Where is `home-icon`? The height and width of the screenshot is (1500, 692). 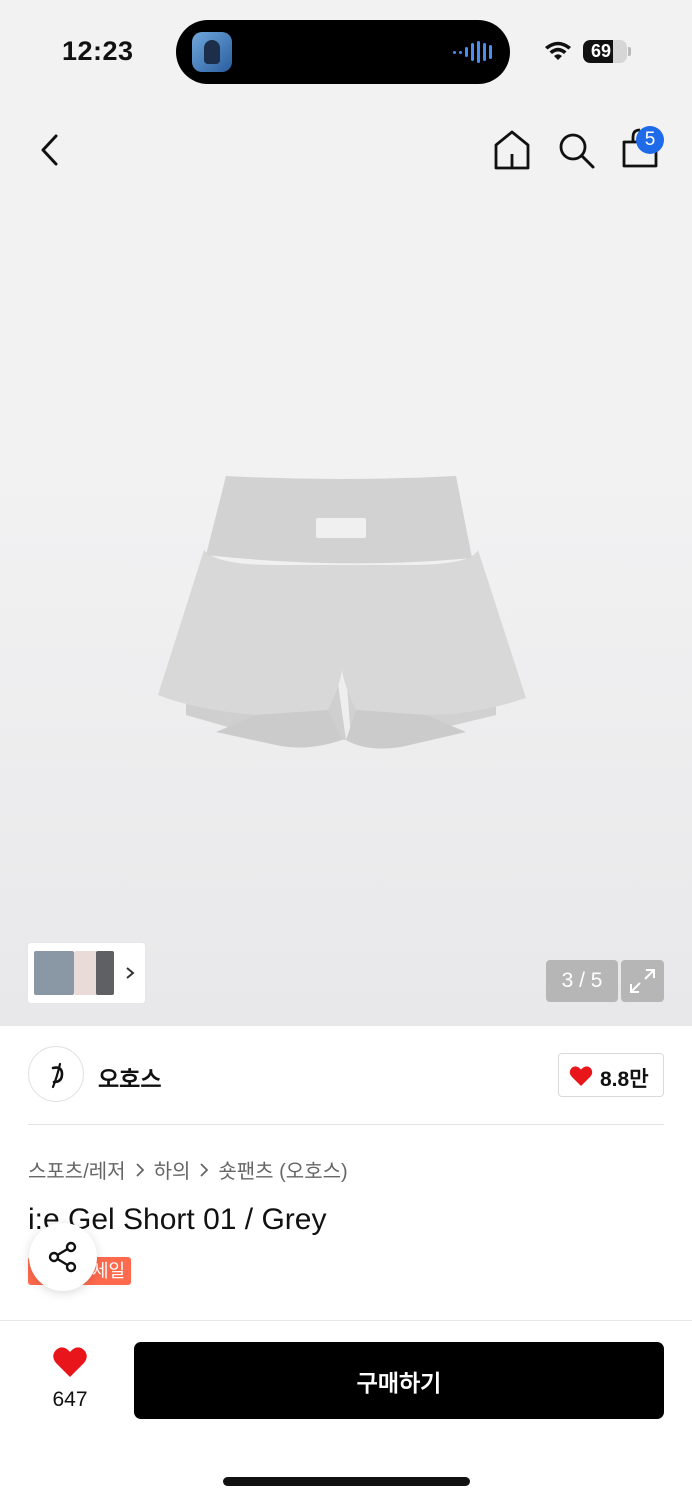
home-icon is located at coordinates (512, 150).